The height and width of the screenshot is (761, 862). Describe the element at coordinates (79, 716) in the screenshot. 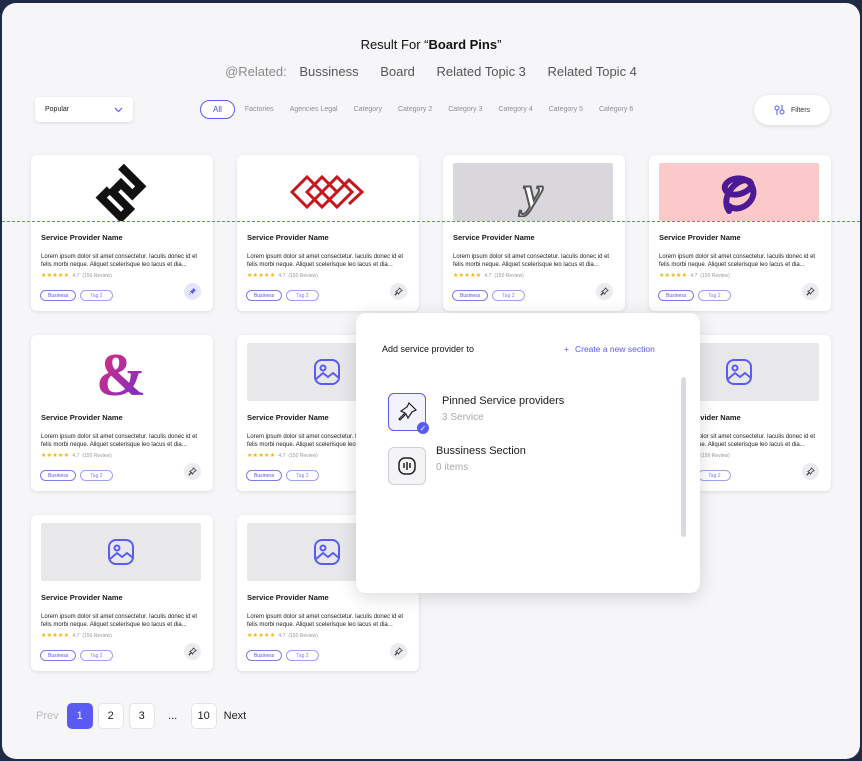

I see `page-button-1: 1` at that location.